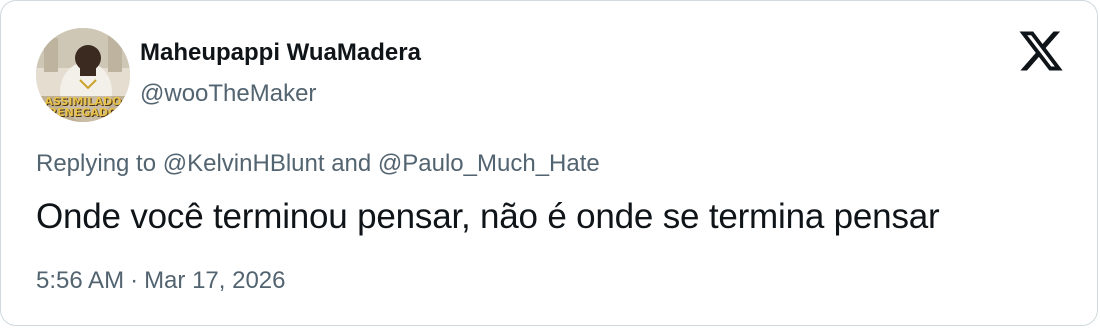  What do you see at coordinates (83, 107) in the screenshot?
I see `avatar-logo-text: ASSIMILADO RENEGADO` at bounding box center [83, 107].